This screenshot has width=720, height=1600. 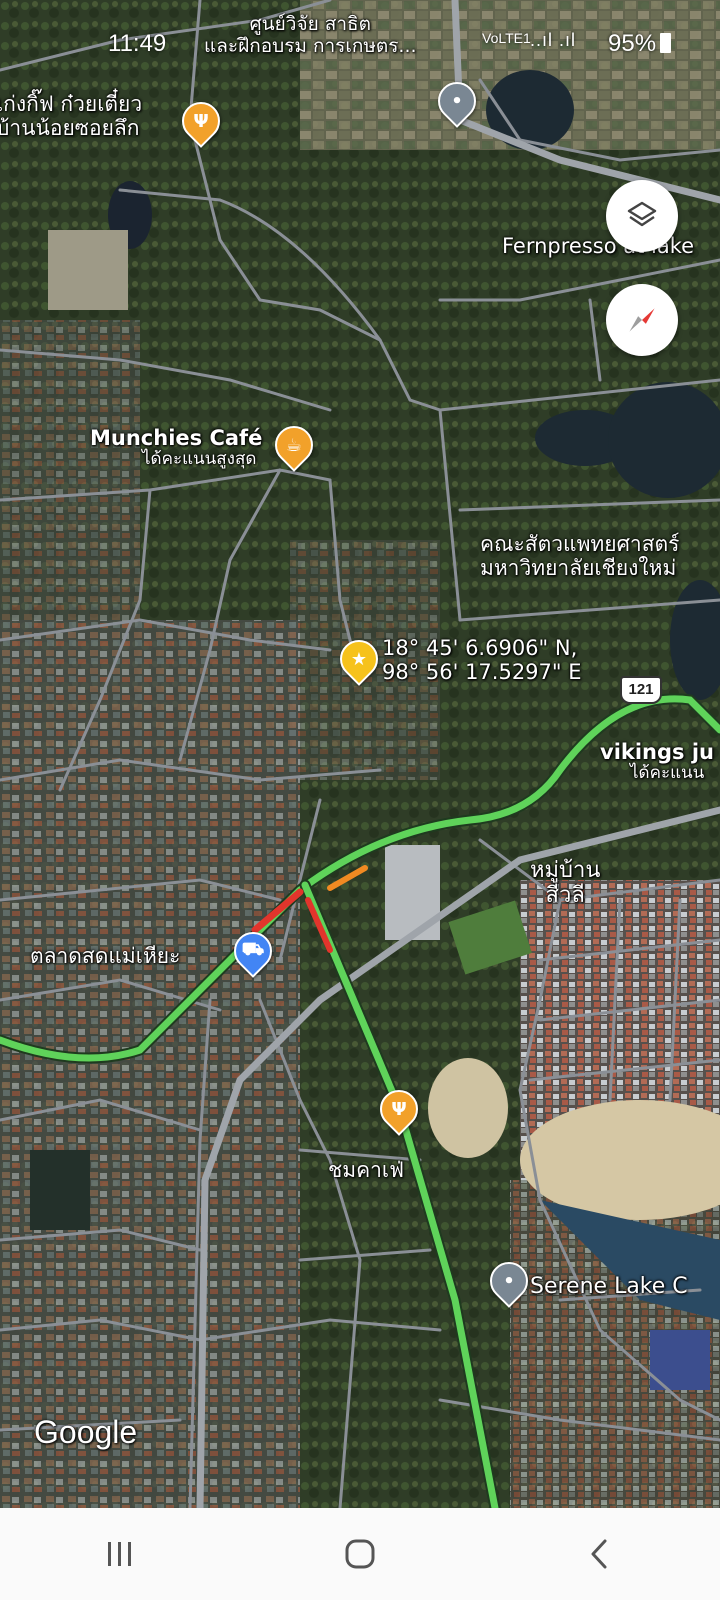 I want to click on recent-apps-button, so click(x=120, y=1554).